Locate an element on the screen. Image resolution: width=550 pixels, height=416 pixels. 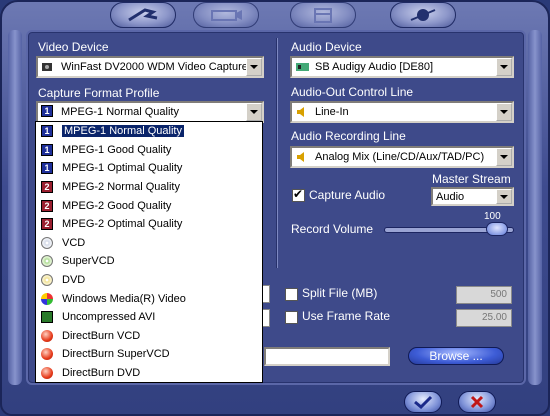
profile-option: DirectBurn DVD is located at coordinates (149, 373).